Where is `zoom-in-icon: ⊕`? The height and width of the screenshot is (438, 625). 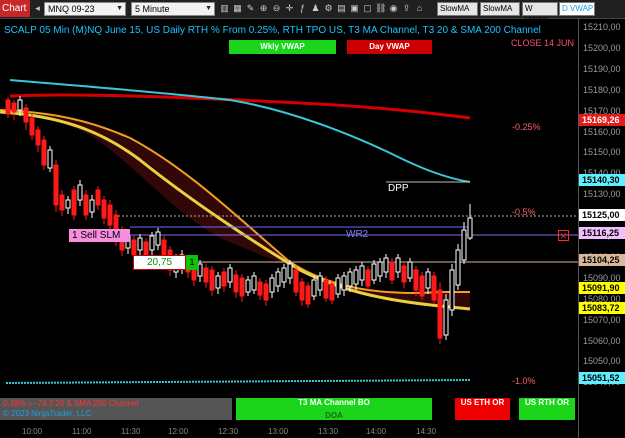
zoom-in-icon: ⊕ is located at coordinates (263, 8).